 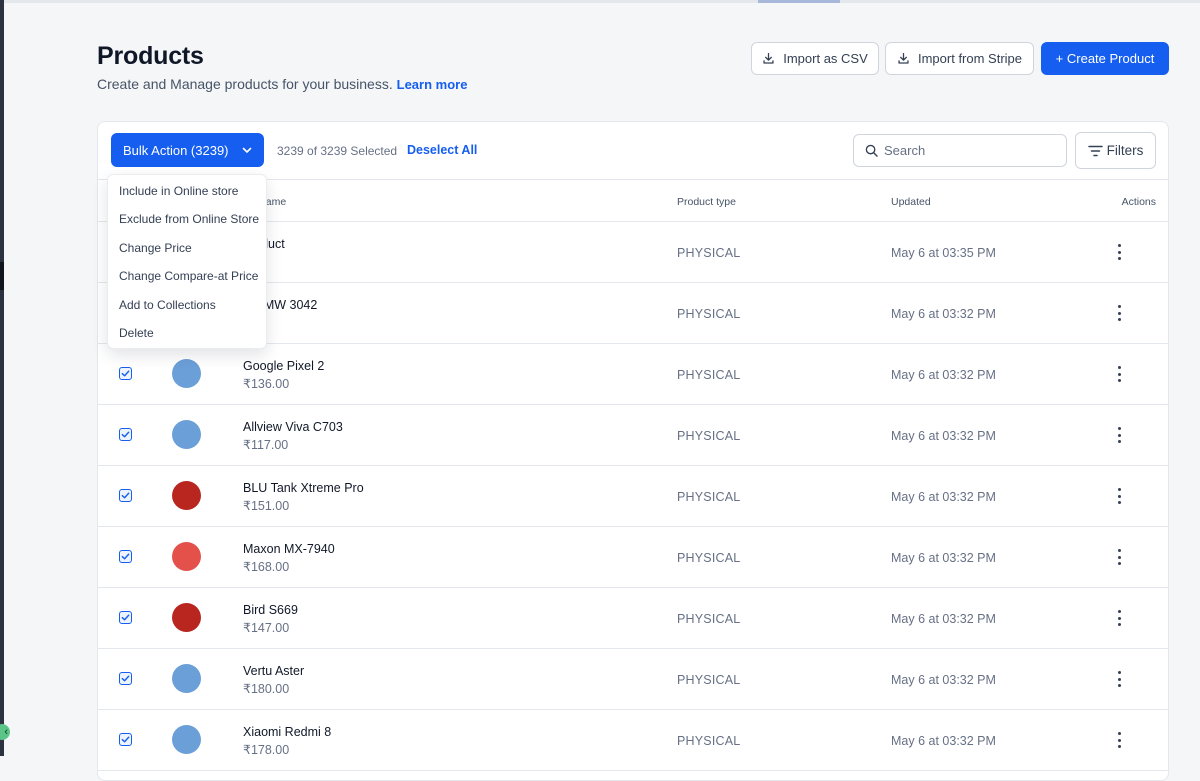 I want to click on menu-item-change-price: Change Price, so click(x=187, y=248).